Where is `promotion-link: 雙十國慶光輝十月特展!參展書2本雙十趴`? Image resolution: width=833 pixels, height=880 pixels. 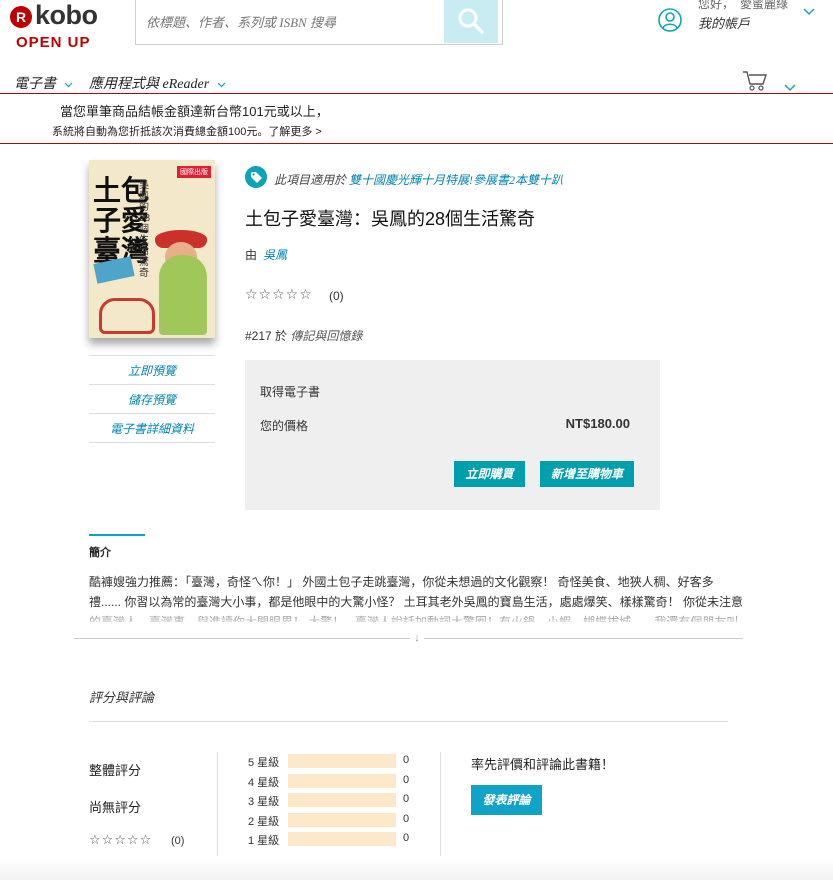
promotion-link: 雙十國慶光輝十月特展!參展書2本雙十趴 is located at coordinates (456, 180).